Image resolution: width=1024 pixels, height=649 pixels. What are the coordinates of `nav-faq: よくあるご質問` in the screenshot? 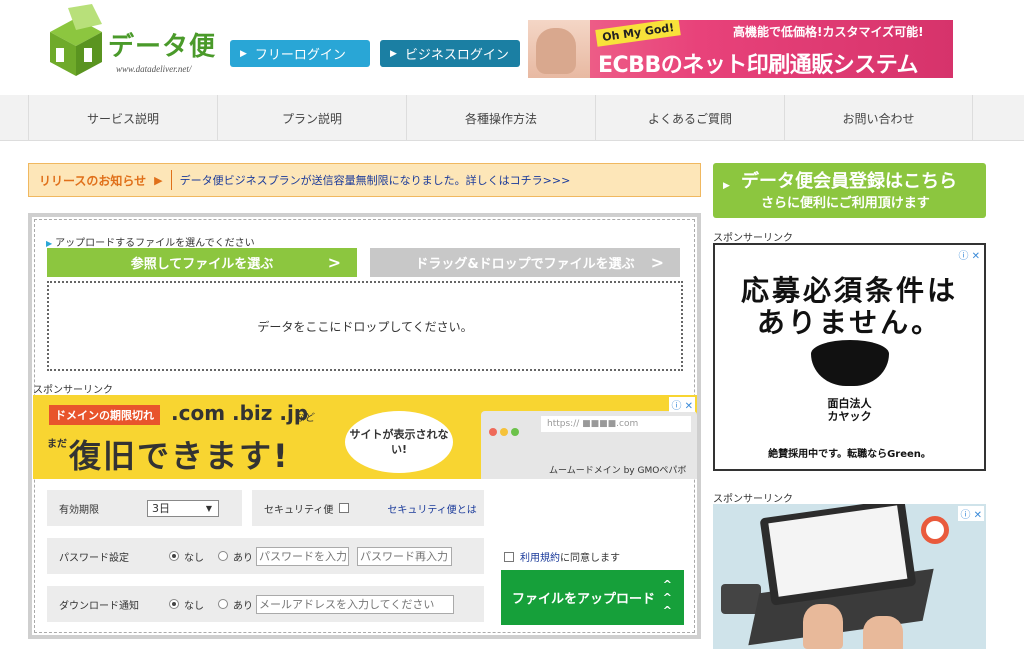 It's located at (689, 118).